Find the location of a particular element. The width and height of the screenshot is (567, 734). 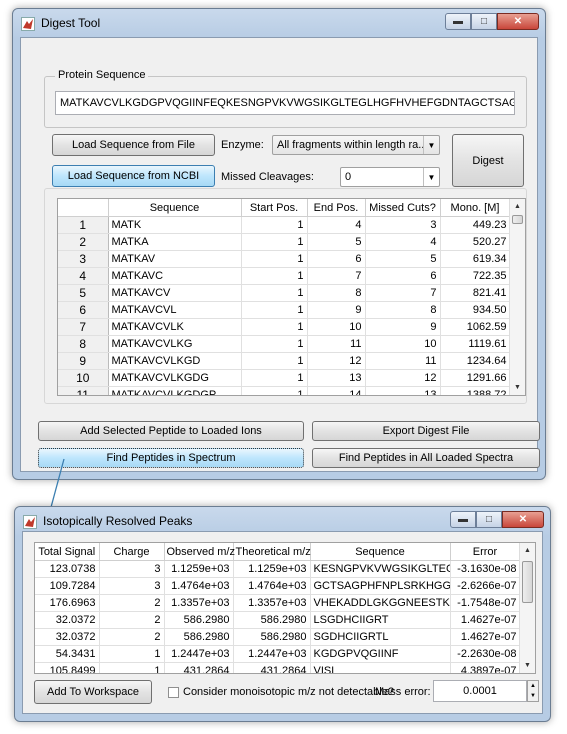

load-from-file-button: Load Sequence from File is located at coordinates (133, 145).